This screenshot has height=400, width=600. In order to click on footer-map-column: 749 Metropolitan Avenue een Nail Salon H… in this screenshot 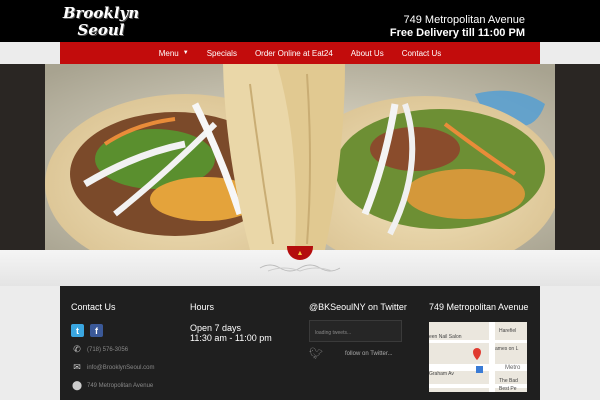, I will do `click(481, 347)`.